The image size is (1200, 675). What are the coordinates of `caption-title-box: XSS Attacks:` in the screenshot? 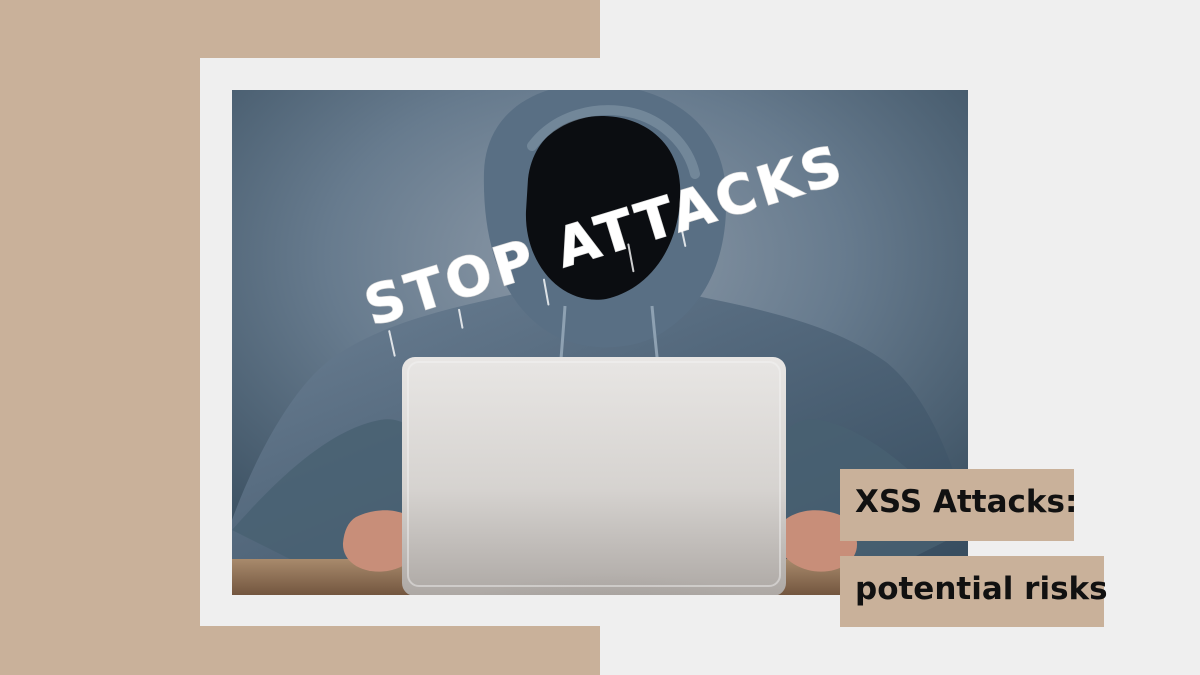 It's located at (959, 505).